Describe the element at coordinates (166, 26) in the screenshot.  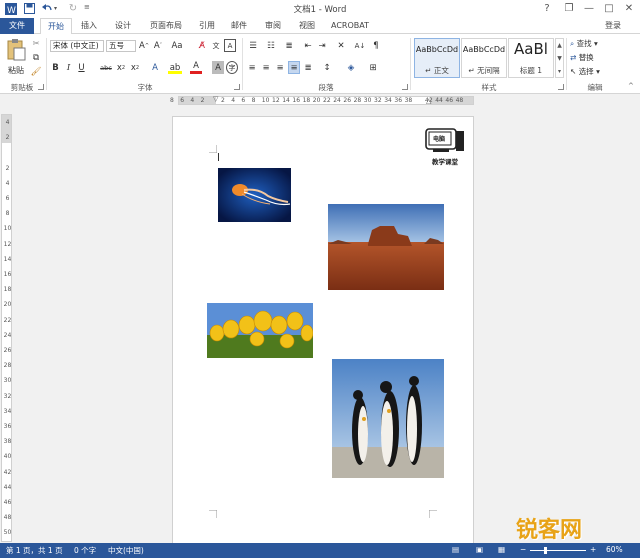
I see `tab-page-layout: 页面布局` at that location.